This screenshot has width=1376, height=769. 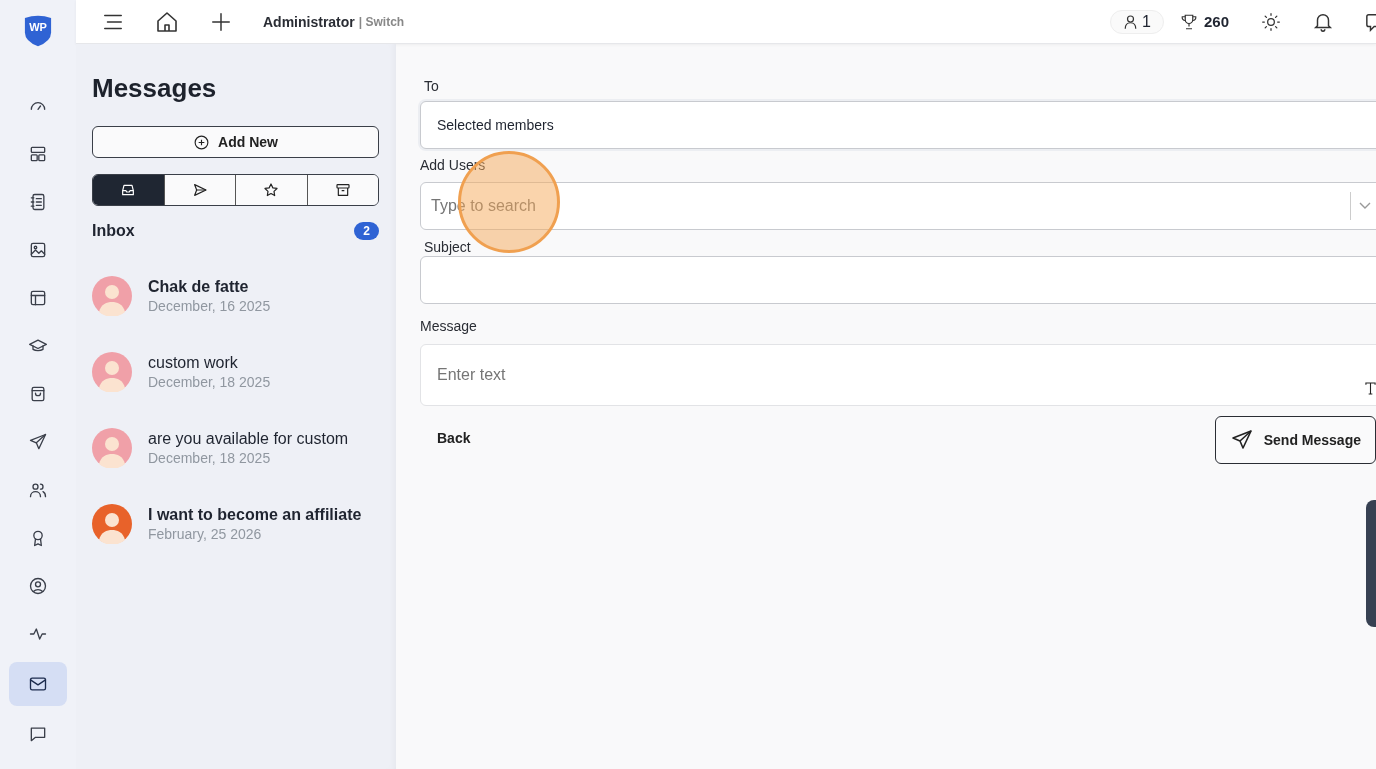 What do you see at coordinates (381, 21) in the screenshot?
I see `switch-link: | Switch` at bounding box center [381, 21].